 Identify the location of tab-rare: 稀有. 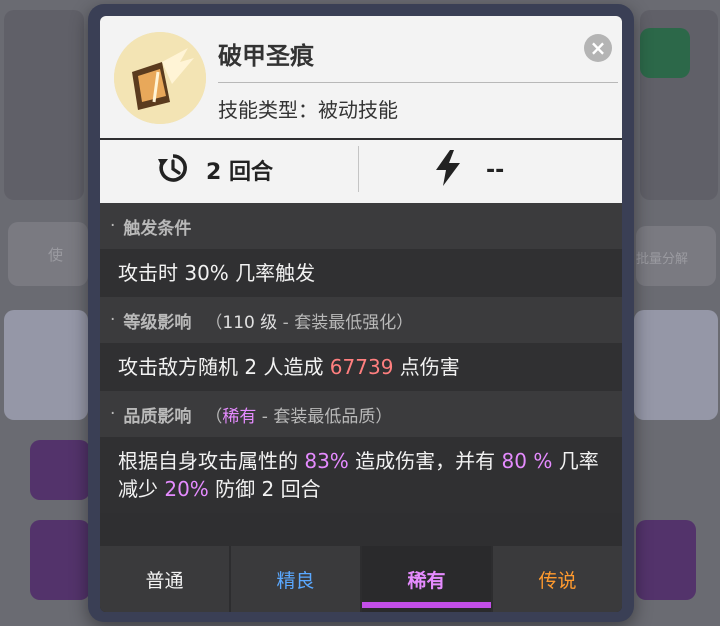
(426, 579).